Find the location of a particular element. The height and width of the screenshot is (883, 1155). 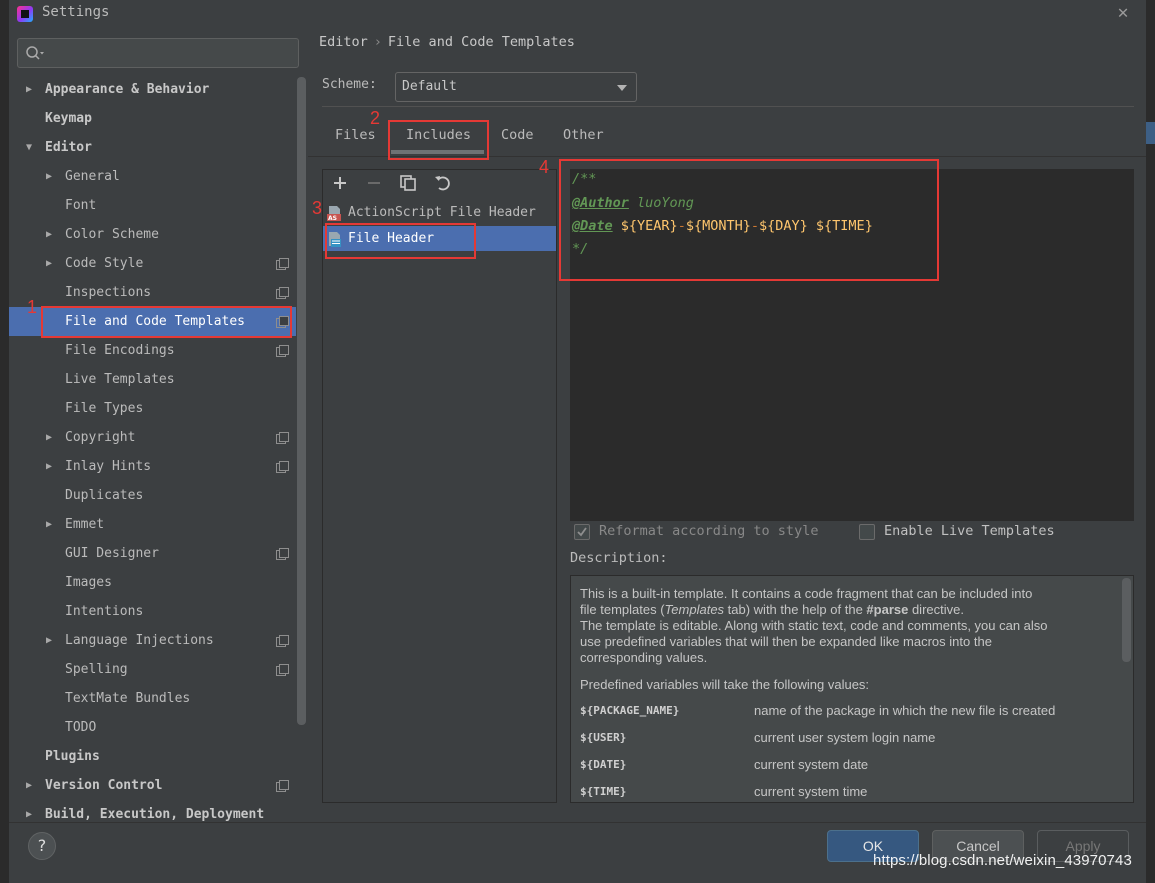

sidebar-item-inlay-hints: ▶ Inlay Hints is located at coordinates (152, 466).